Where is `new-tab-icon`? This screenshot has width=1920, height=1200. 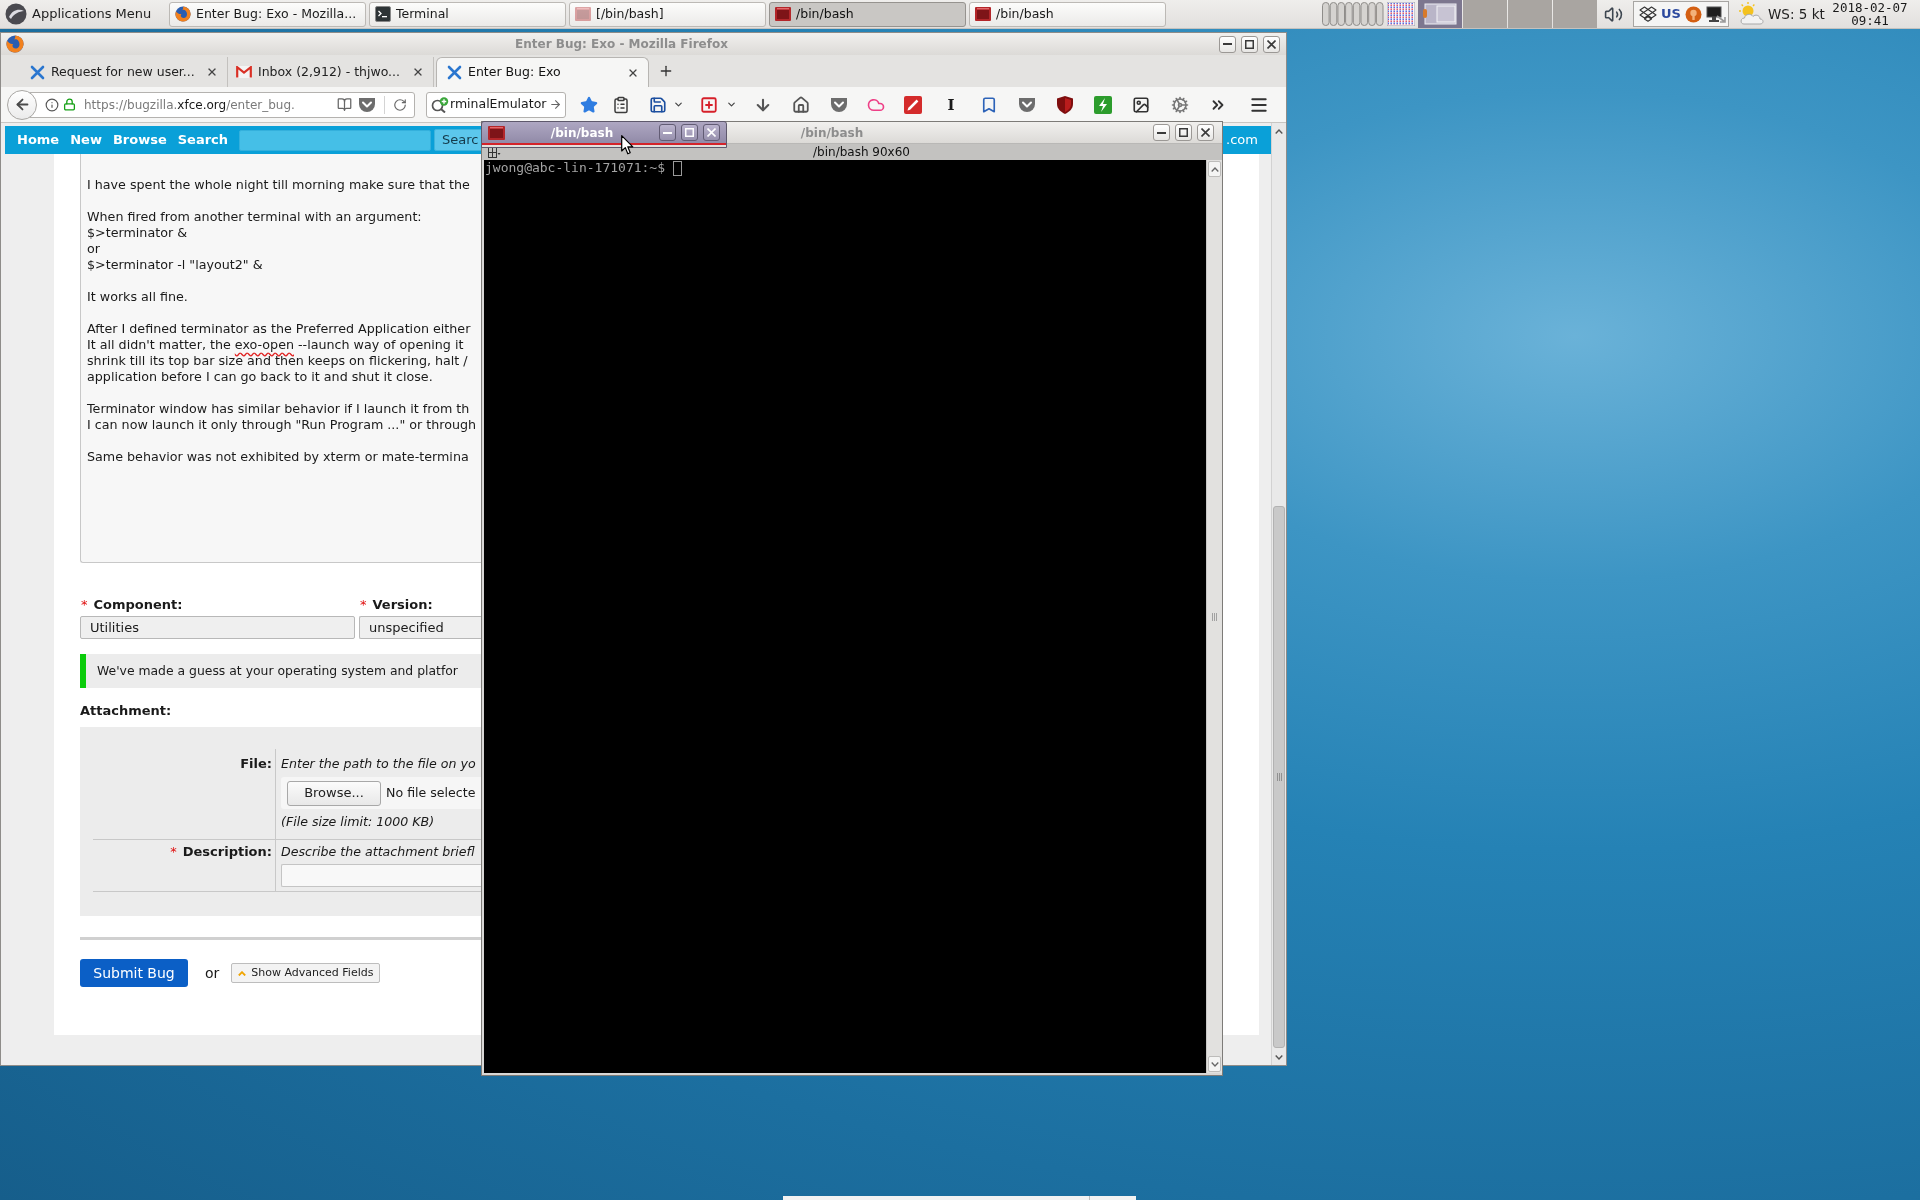
new-tab-icon is located at coordinates (666, 71).